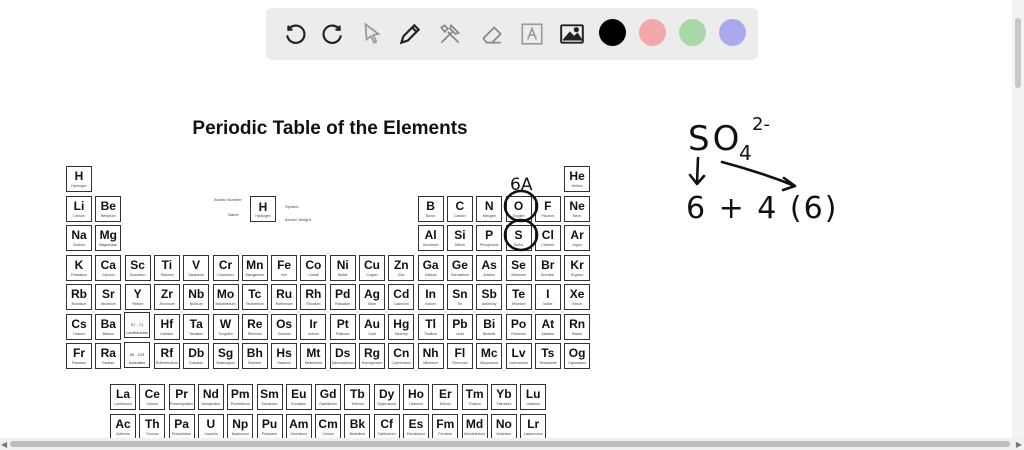 The height and width of the screenshot is (450, 1024). Describe the element at coordinates (1018, 219) in the screenshot. I see `vertical-scrollbar` at that location.